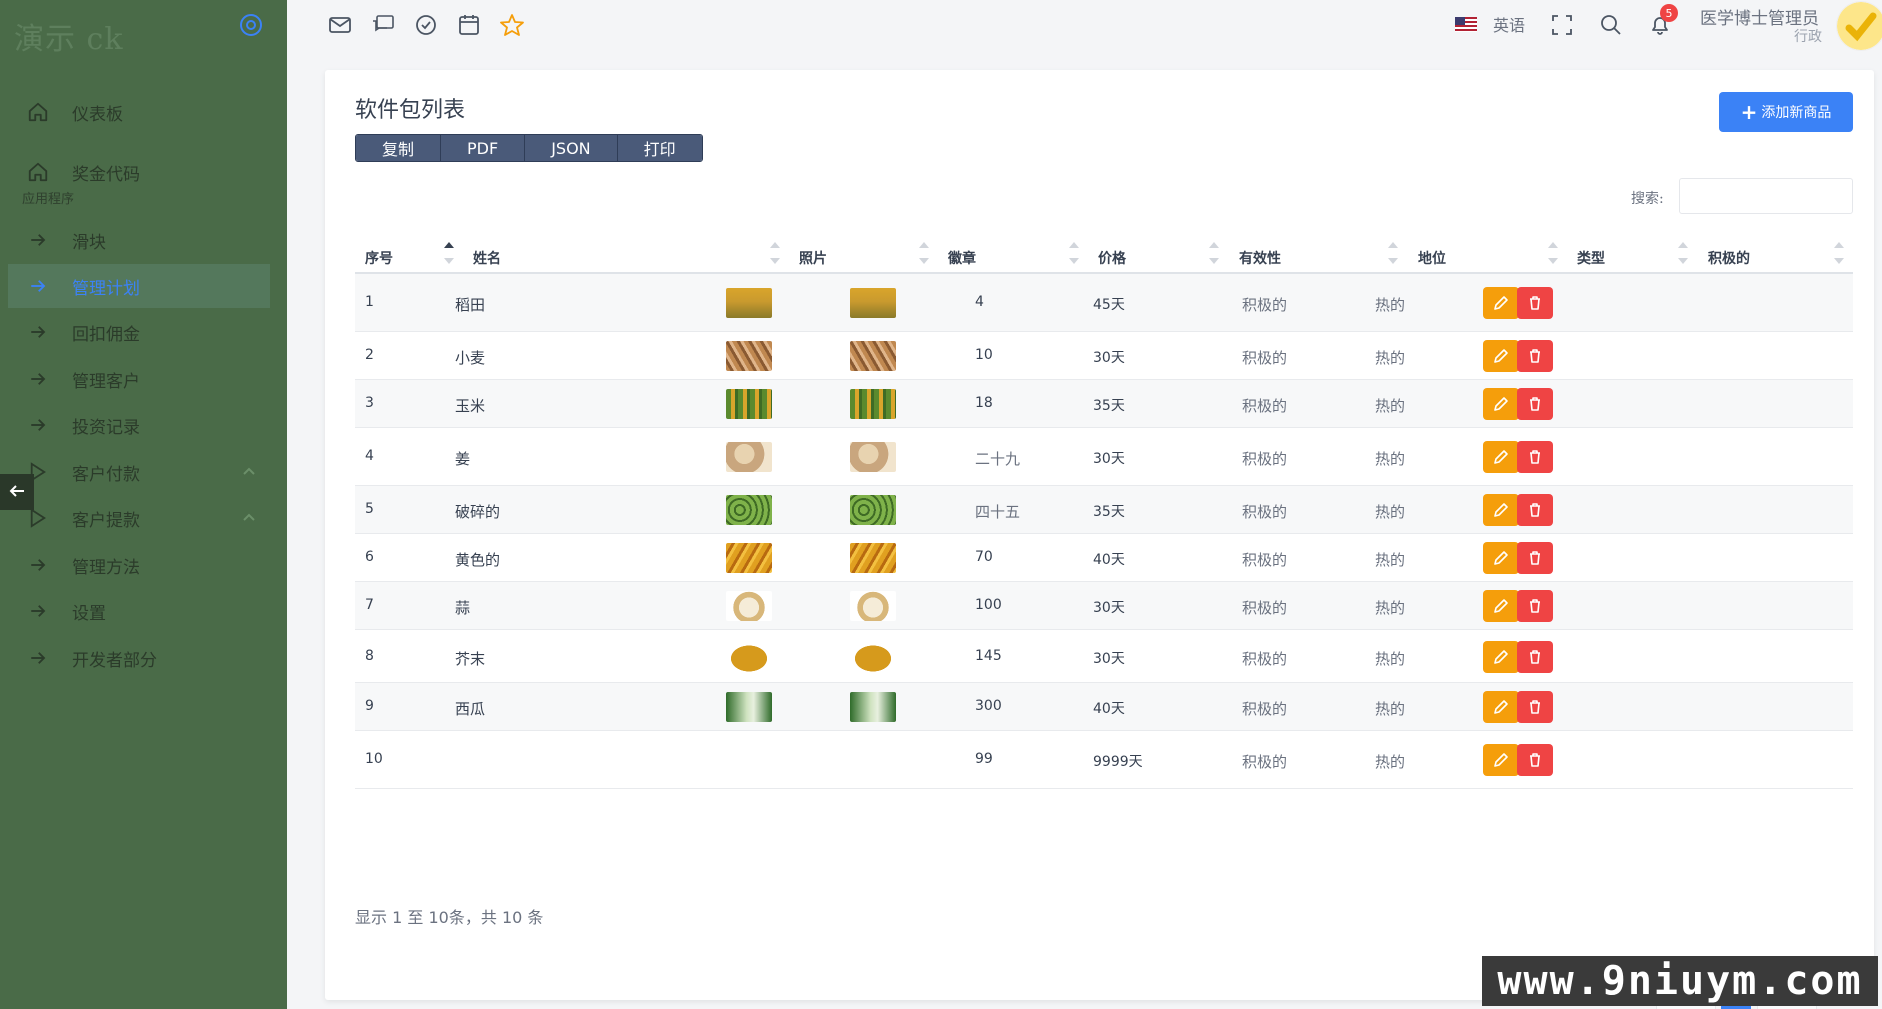 The height and width of the screenshot is (1009, 1882). I want to click on info-to: 10, so click(438, 917).